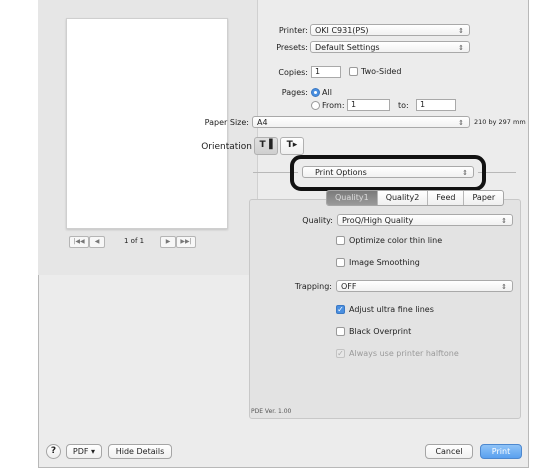  What do you see at coordinates (168, 242) in the screenshot?
I see `next-page-button: ▶` at bounding box center [168, 242].